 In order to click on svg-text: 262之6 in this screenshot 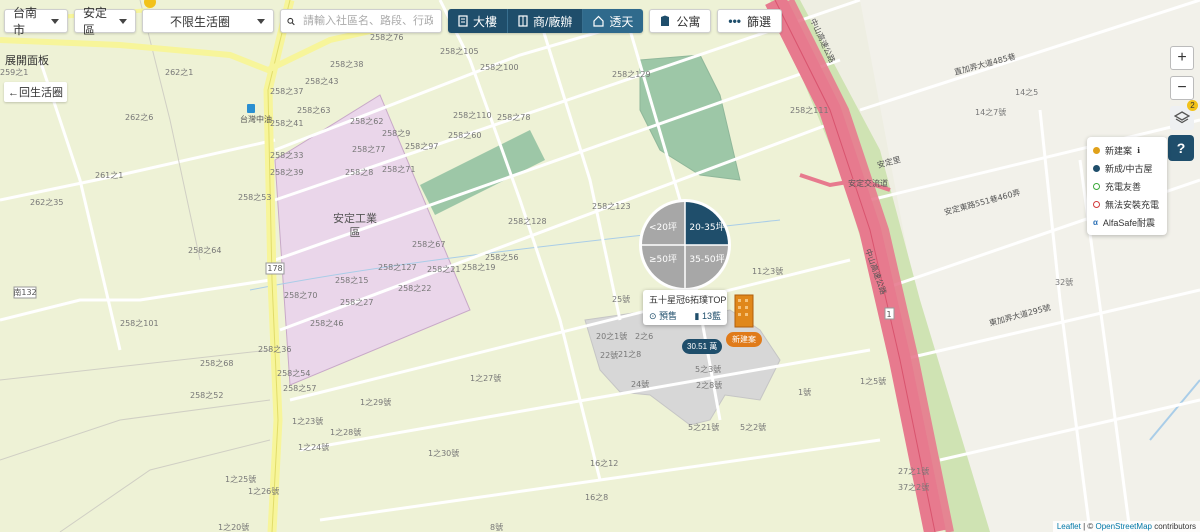, I will do `click(139, 117)`.